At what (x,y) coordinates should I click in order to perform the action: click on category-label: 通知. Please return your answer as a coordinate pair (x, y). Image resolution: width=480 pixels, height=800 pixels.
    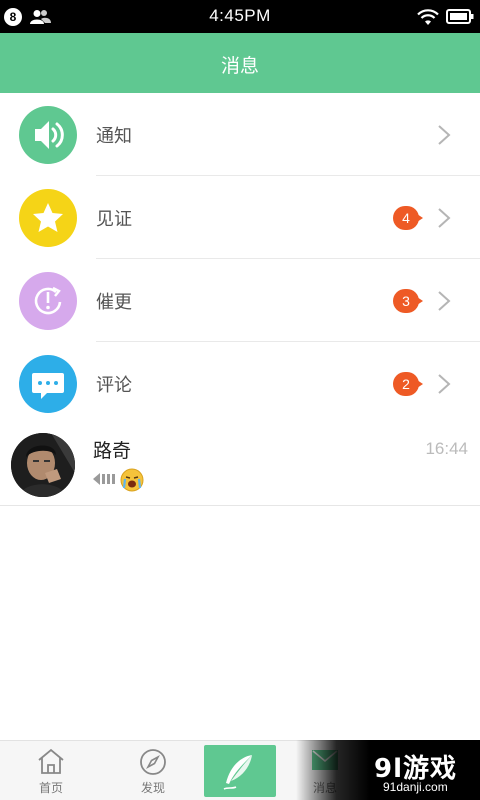
    Looking at the image, I should click on (114, 136).